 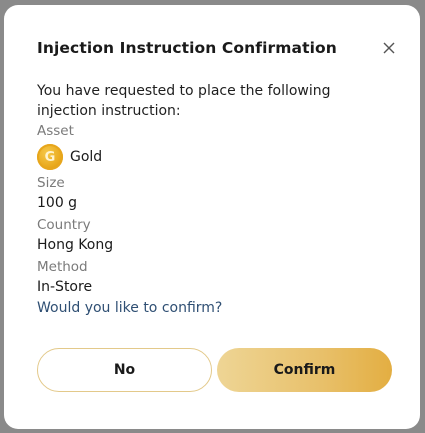 I want to click on confirm-button: Confirm, so click(x=304, y=370).